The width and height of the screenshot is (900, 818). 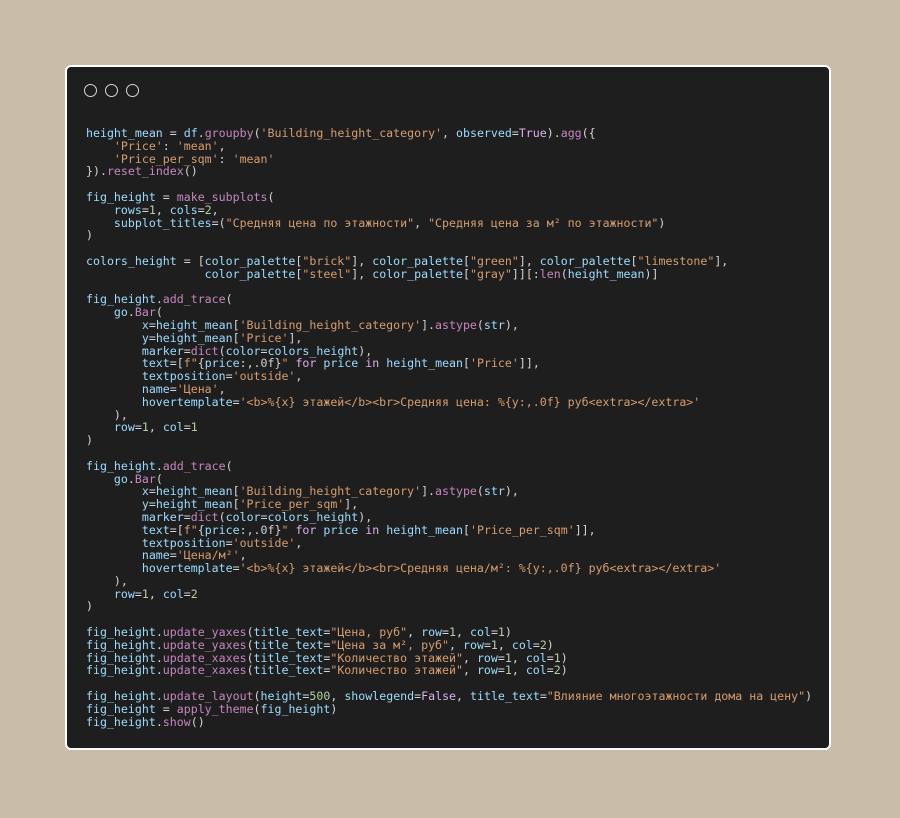 What do you see at coordinates (571, 133) in the screenshot?
I see `code-token: agg` at bounding box center [571, 133].